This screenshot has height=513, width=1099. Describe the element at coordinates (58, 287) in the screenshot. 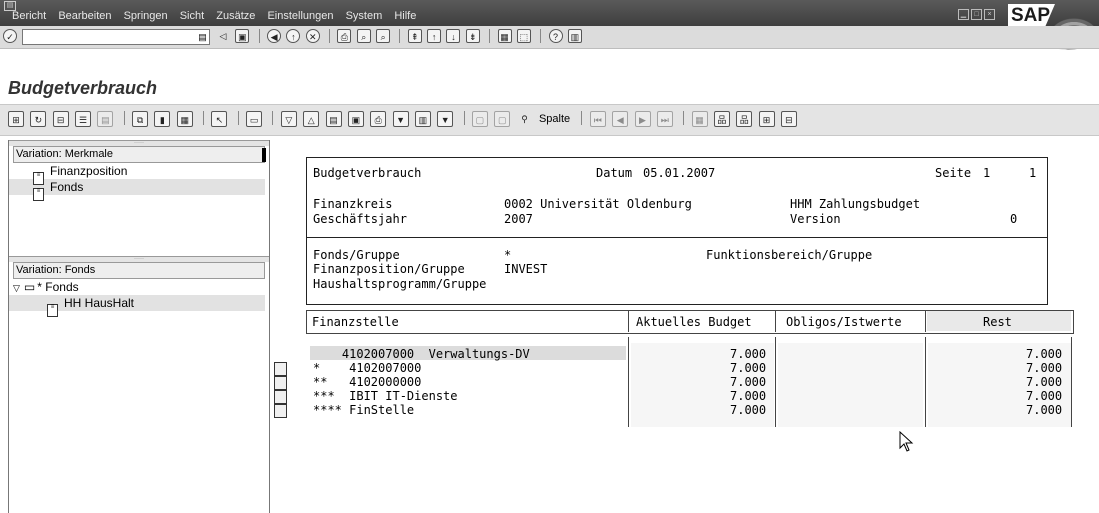

I see `tree-root-label: * Fonds` at that location.